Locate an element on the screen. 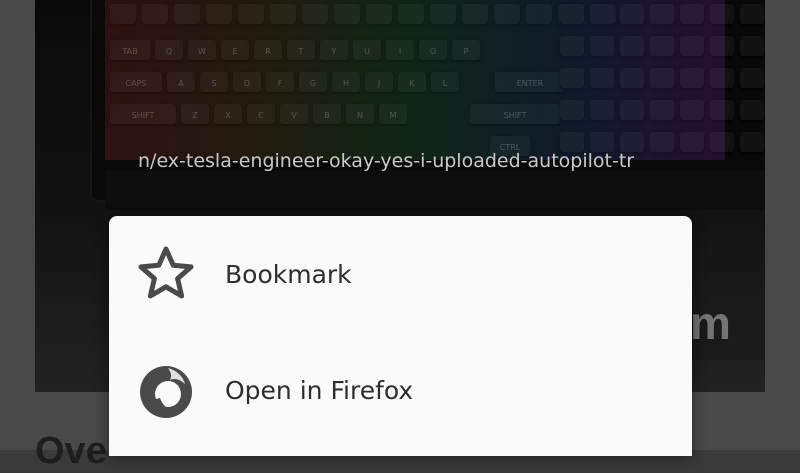  open-in-firefox-label: Open in Firefox is located at coordinates (319, 390).